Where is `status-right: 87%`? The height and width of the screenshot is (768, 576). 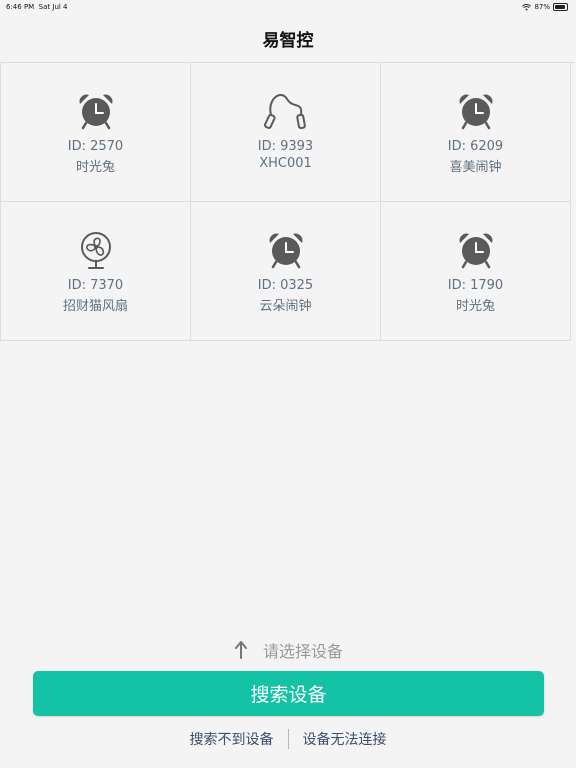
status-right: 87% is located at coordinates (545, 7).